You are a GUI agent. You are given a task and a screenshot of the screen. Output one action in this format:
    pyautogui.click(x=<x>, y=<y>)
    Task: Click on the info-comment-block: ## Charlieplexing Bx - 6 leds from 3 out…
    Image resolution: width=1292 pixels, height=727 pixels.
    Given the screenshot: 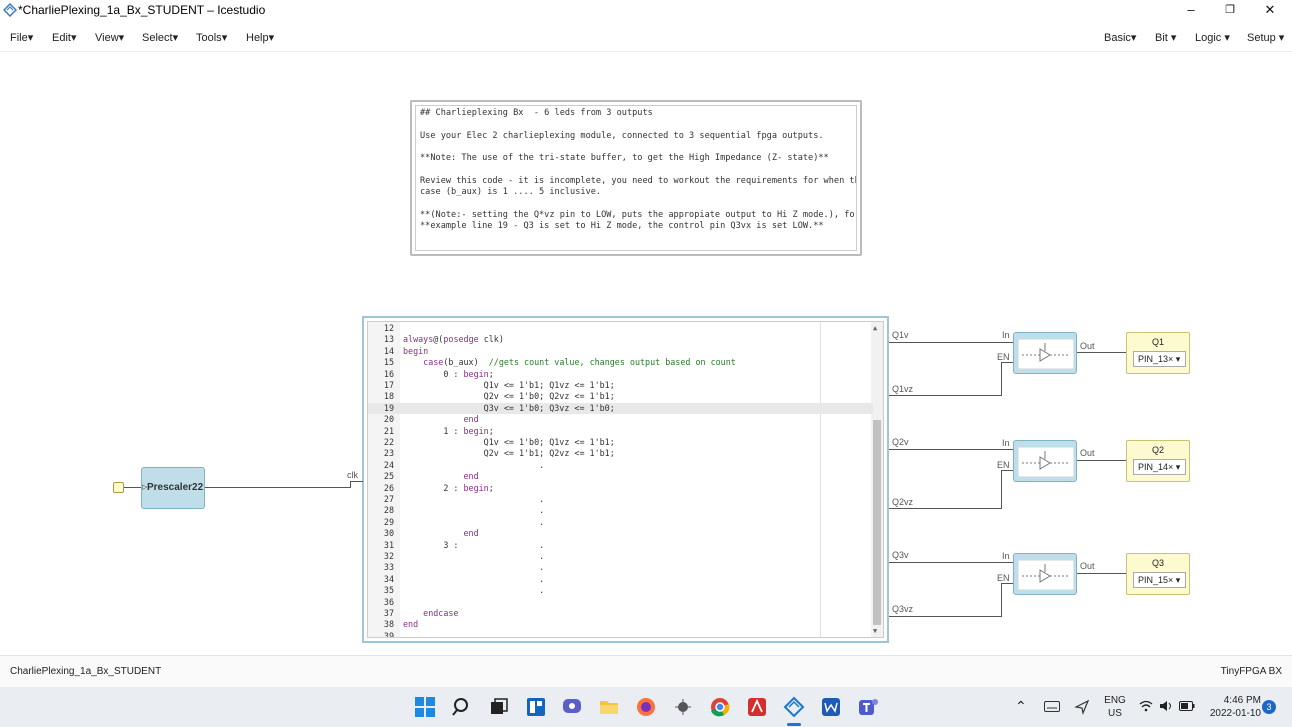 What is the action you would take?
    pyautogui.click(x=636, y=178)
    